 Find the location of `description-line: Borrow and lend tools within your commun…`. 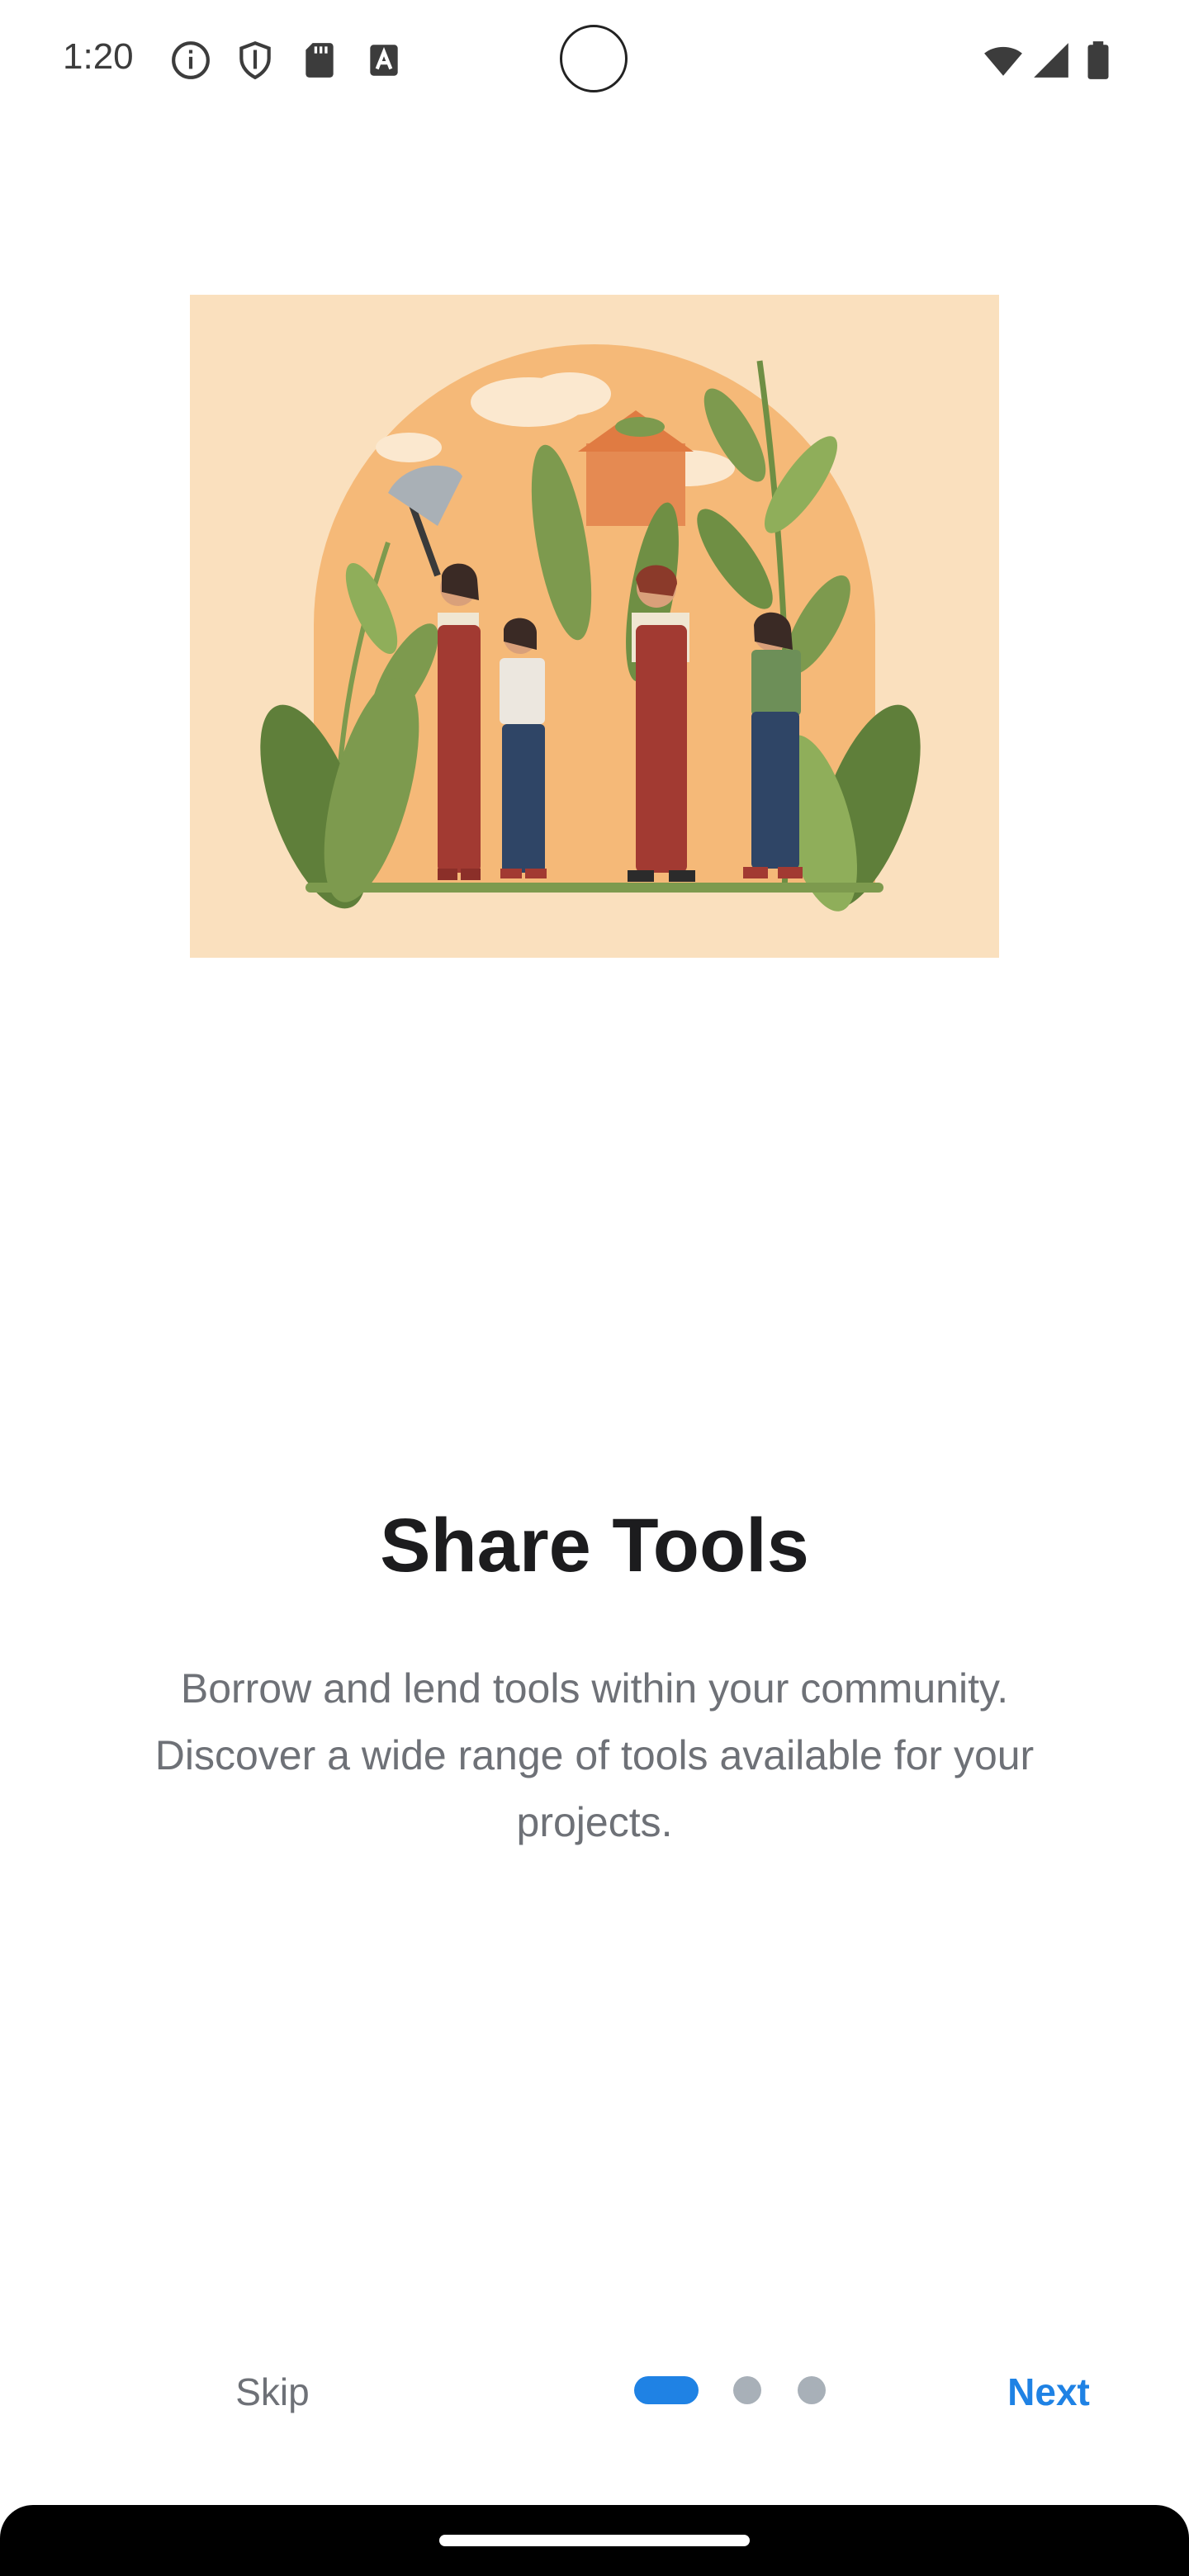

description-line: Borrow and lend tools within your commun… is located at coordinates (594, 1688).